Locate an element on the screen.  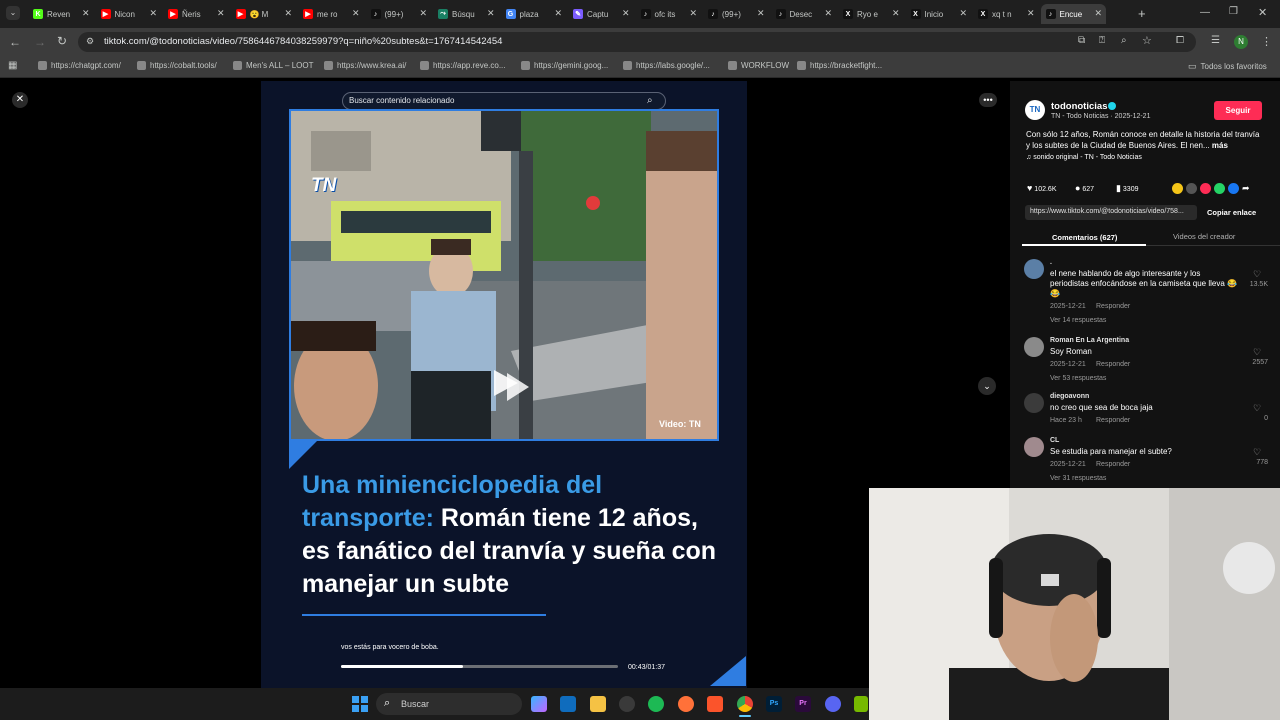
more-link: más is located at coordinates (1220, 145).